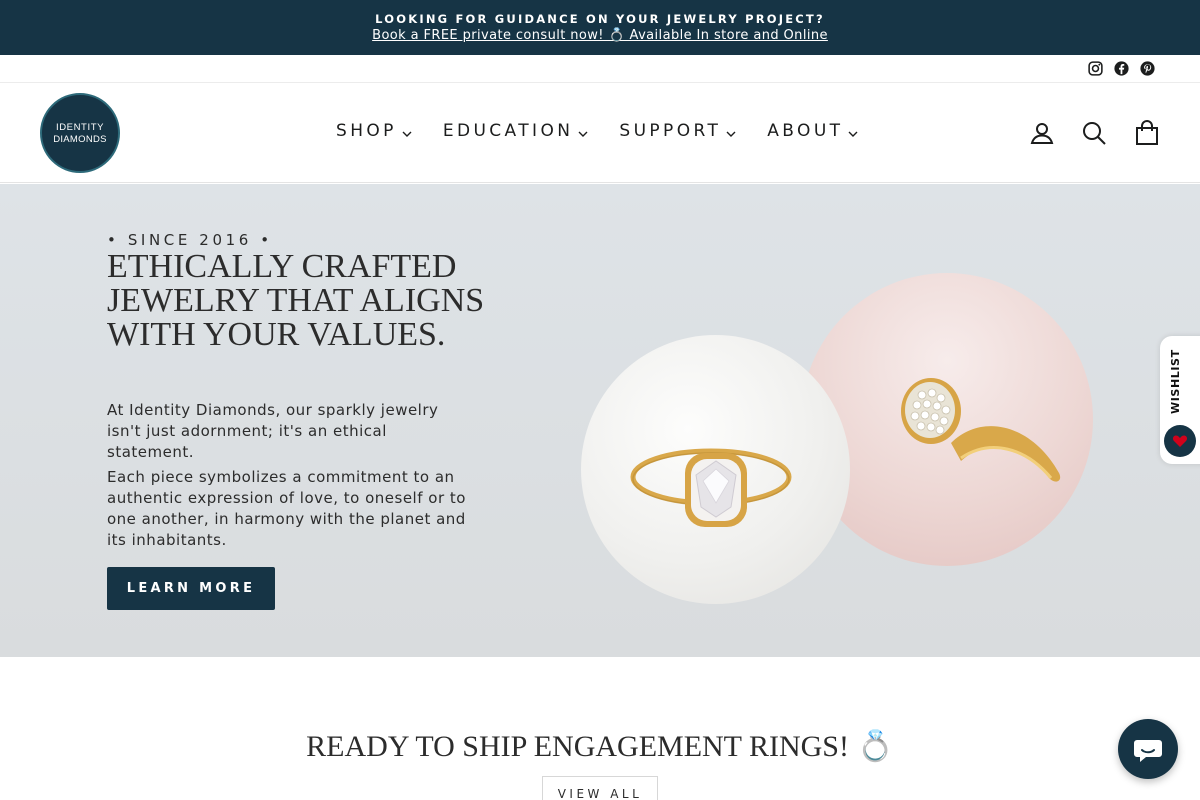 The width and height of the screenshot is (1200, 800). I want to click on main-nav: SHOP EDUCATION SUPPORT ABOUT, so click(612, 131).